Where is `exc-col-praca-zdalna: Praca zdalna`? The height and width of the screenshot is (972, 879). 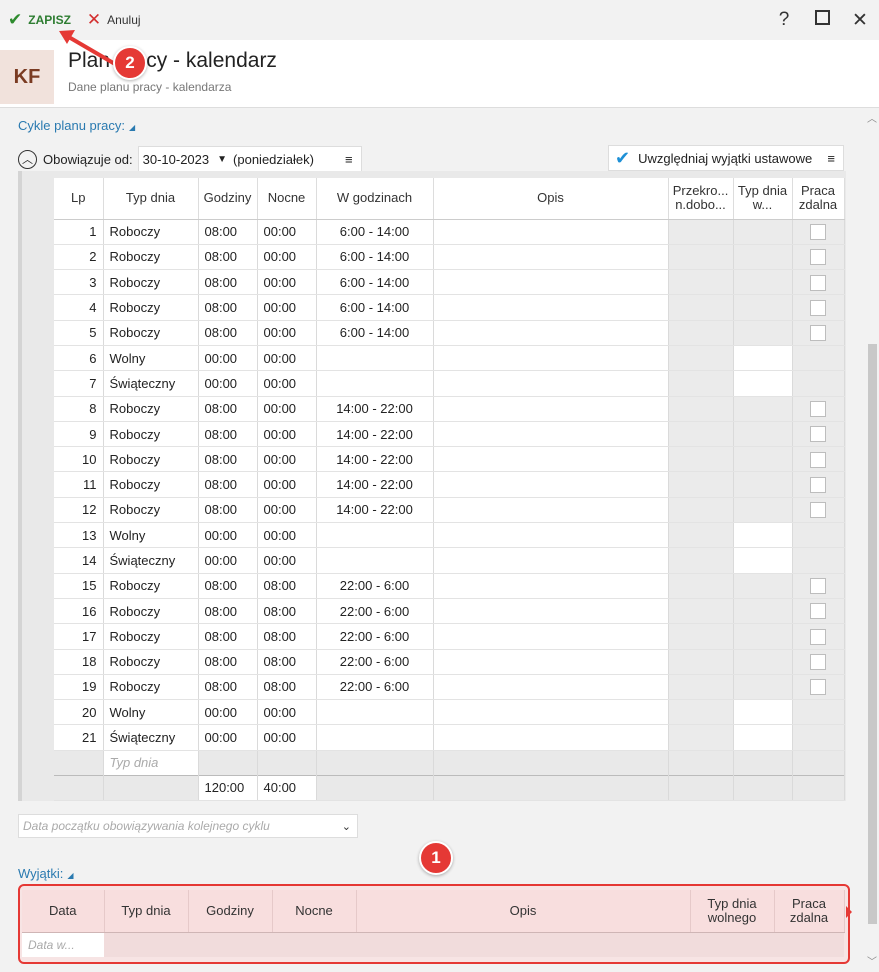
exc-col-praca-zdalna: Praca zdalna is located at coordinates (809, 911).